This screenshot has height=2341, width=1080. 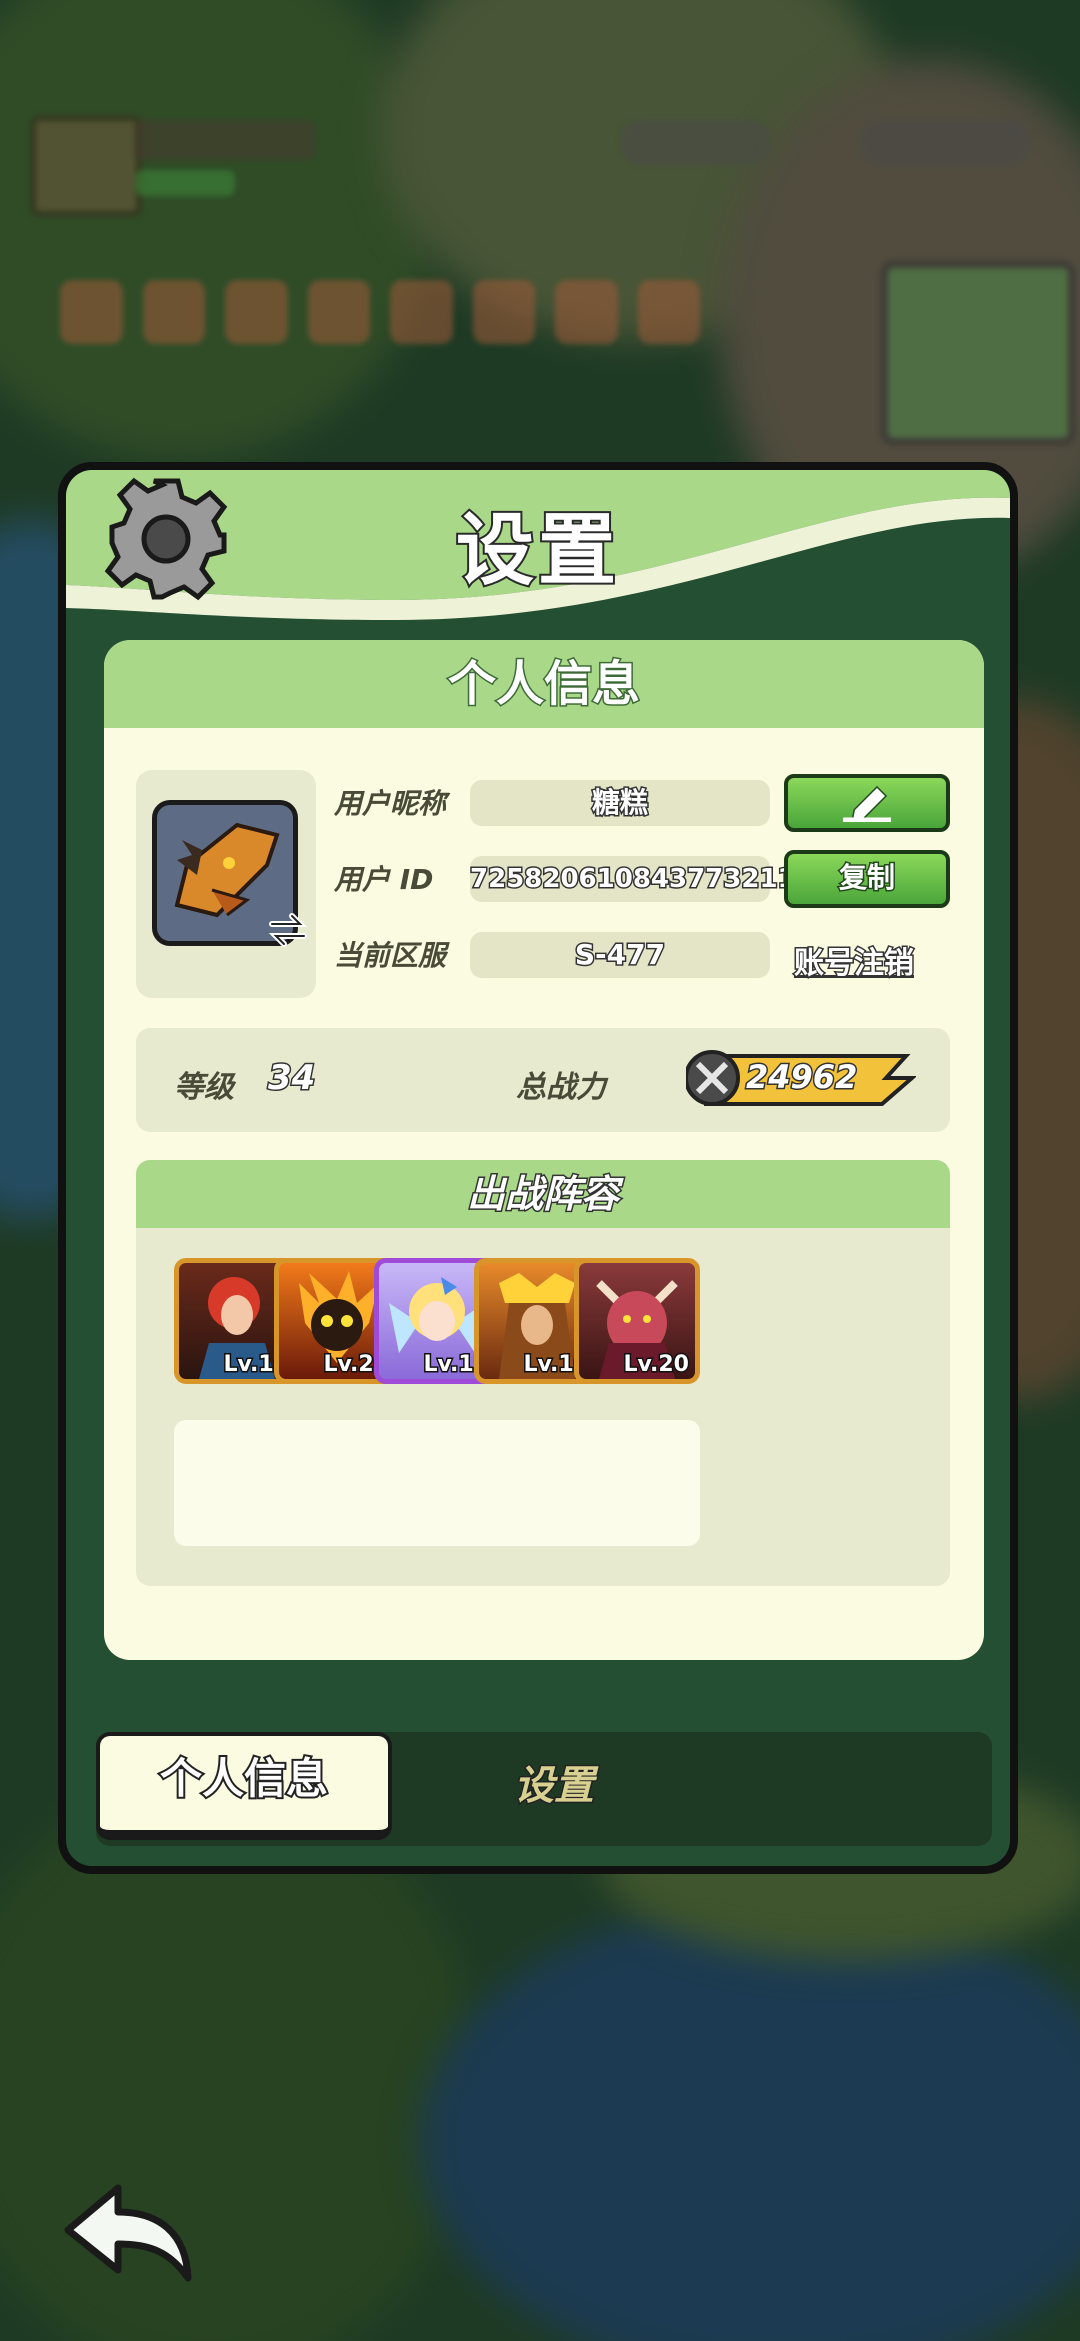 What do you see at coordinates (656, 1365) in the screenshot?
I see `hero-level: Lv.20` at bounding box center [656, 1365].